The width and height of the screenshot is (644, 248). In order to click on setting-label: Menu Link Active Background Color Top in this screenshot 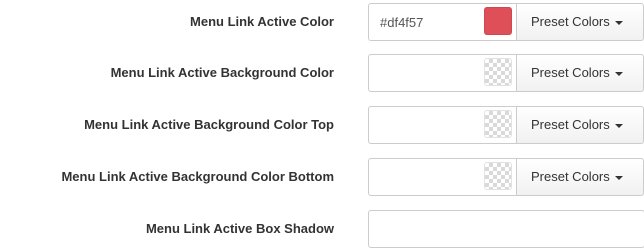, I will do `click(209, 124)`.